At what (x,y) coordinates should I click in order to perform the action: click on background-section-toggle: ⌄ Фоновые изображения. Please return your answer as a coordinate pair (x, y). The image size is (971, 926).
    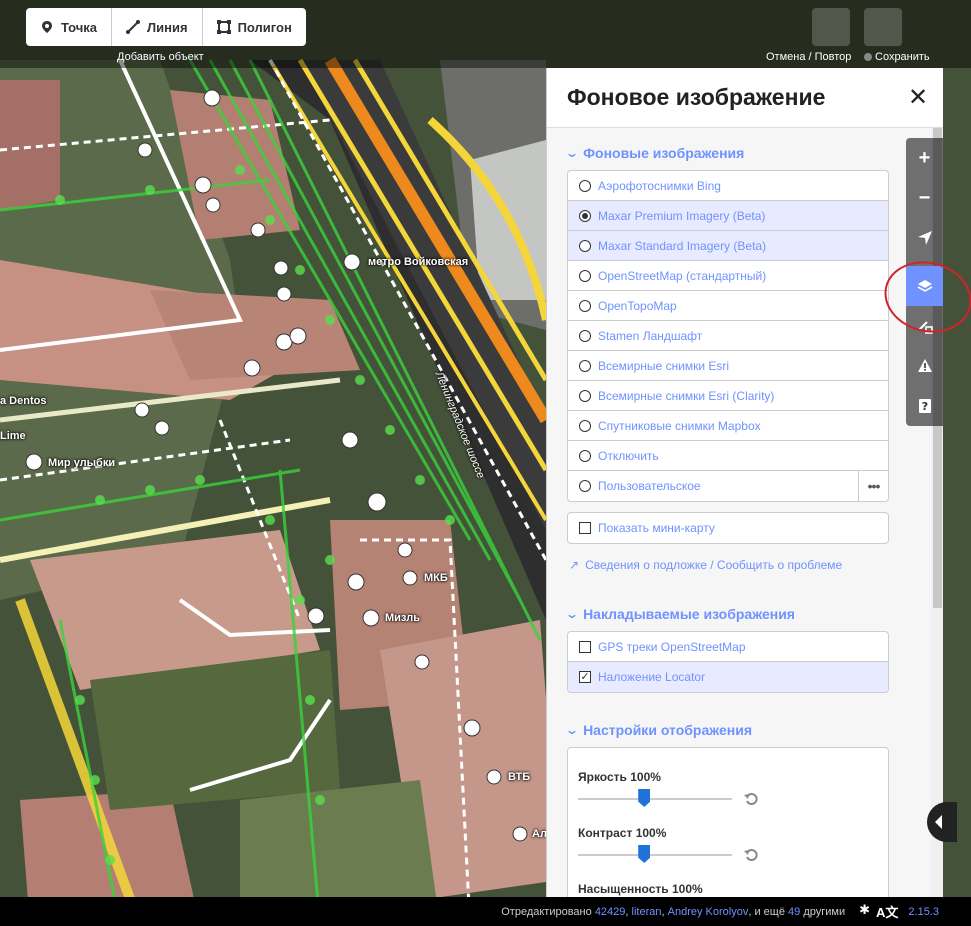
    Looking at the image, I should click on (745, 153).